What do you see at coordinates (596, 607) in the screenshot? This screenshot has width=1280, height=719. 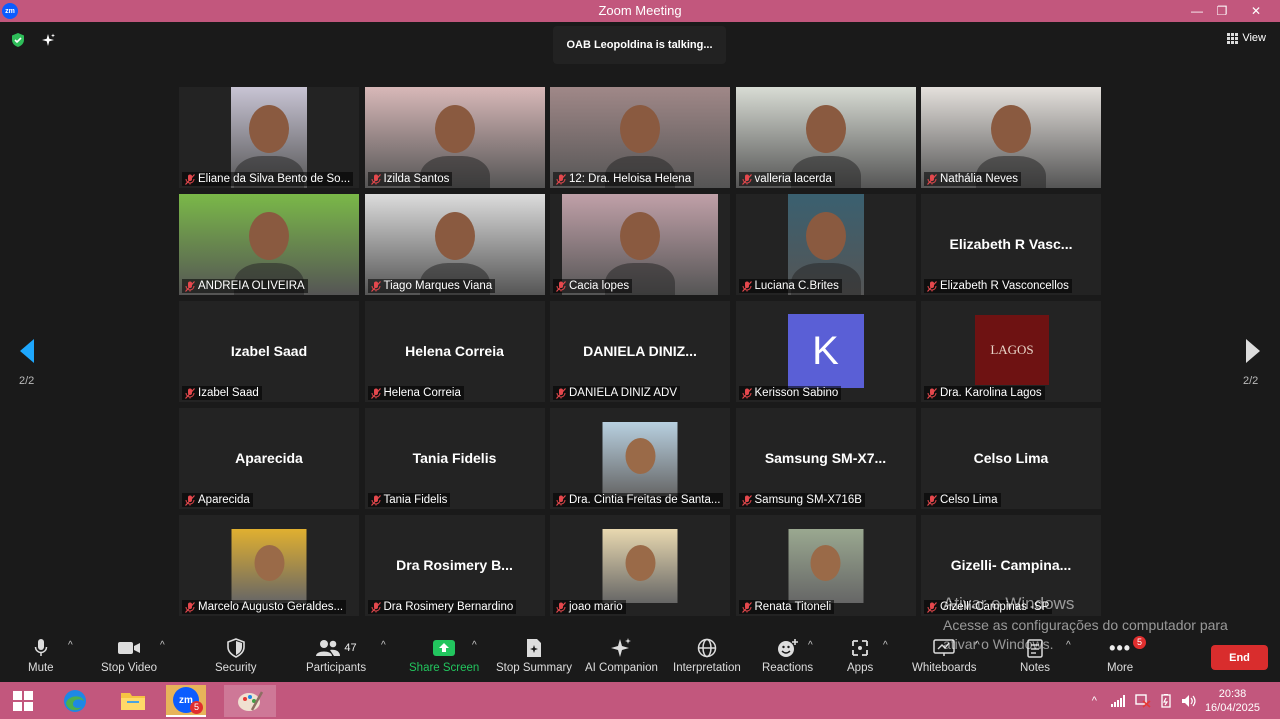 I see `participant-name: joao mario` at bounding box center [596, 607].